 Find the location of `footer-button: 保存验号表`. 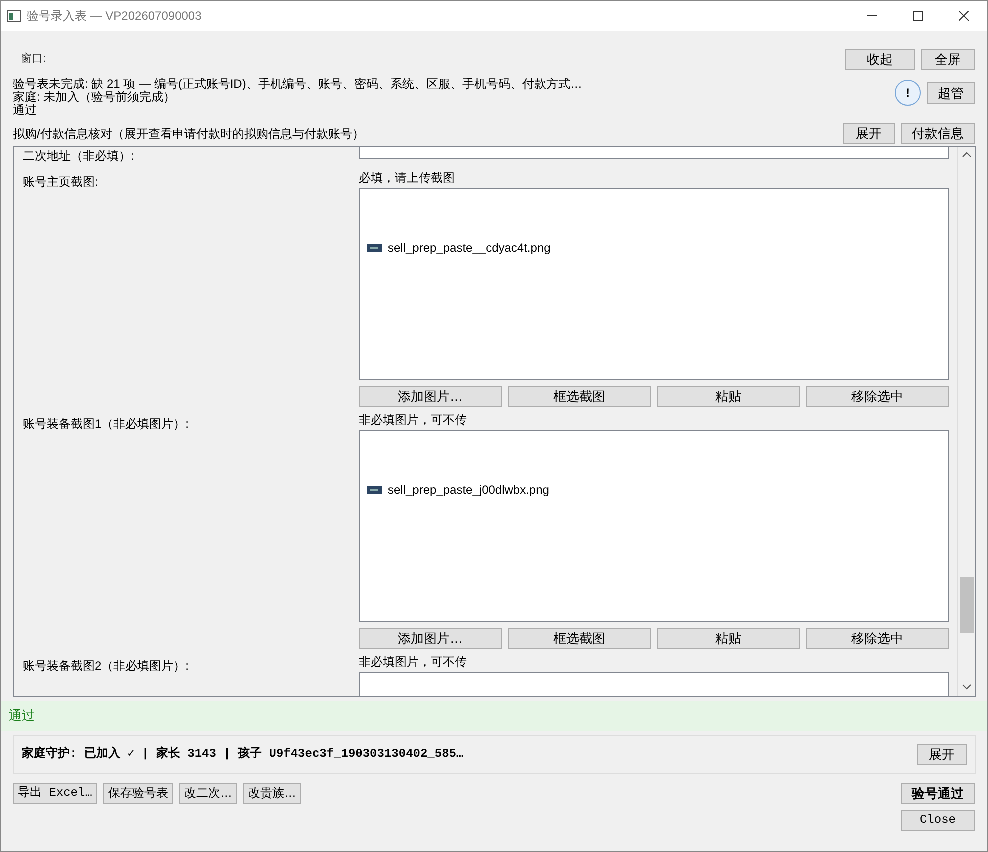

footer-button: 保存验号表 is located at coordinates (138, 793).